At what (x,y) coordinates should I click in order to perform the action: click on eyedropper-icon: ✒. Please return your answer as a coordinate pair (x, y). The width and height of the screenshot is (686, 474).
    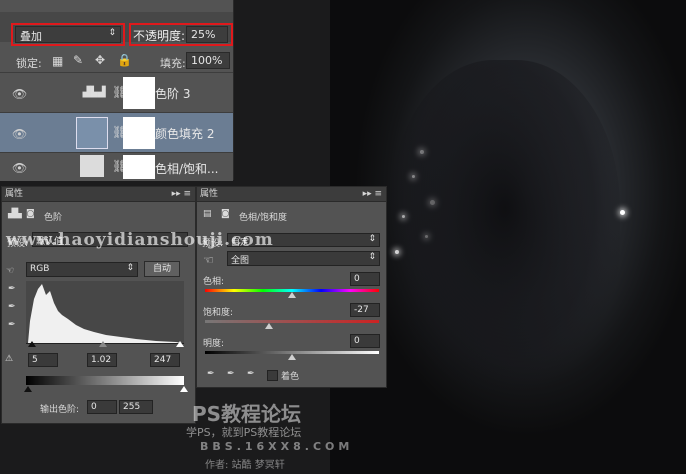
    Looking at the image, I should click on (211, 374).